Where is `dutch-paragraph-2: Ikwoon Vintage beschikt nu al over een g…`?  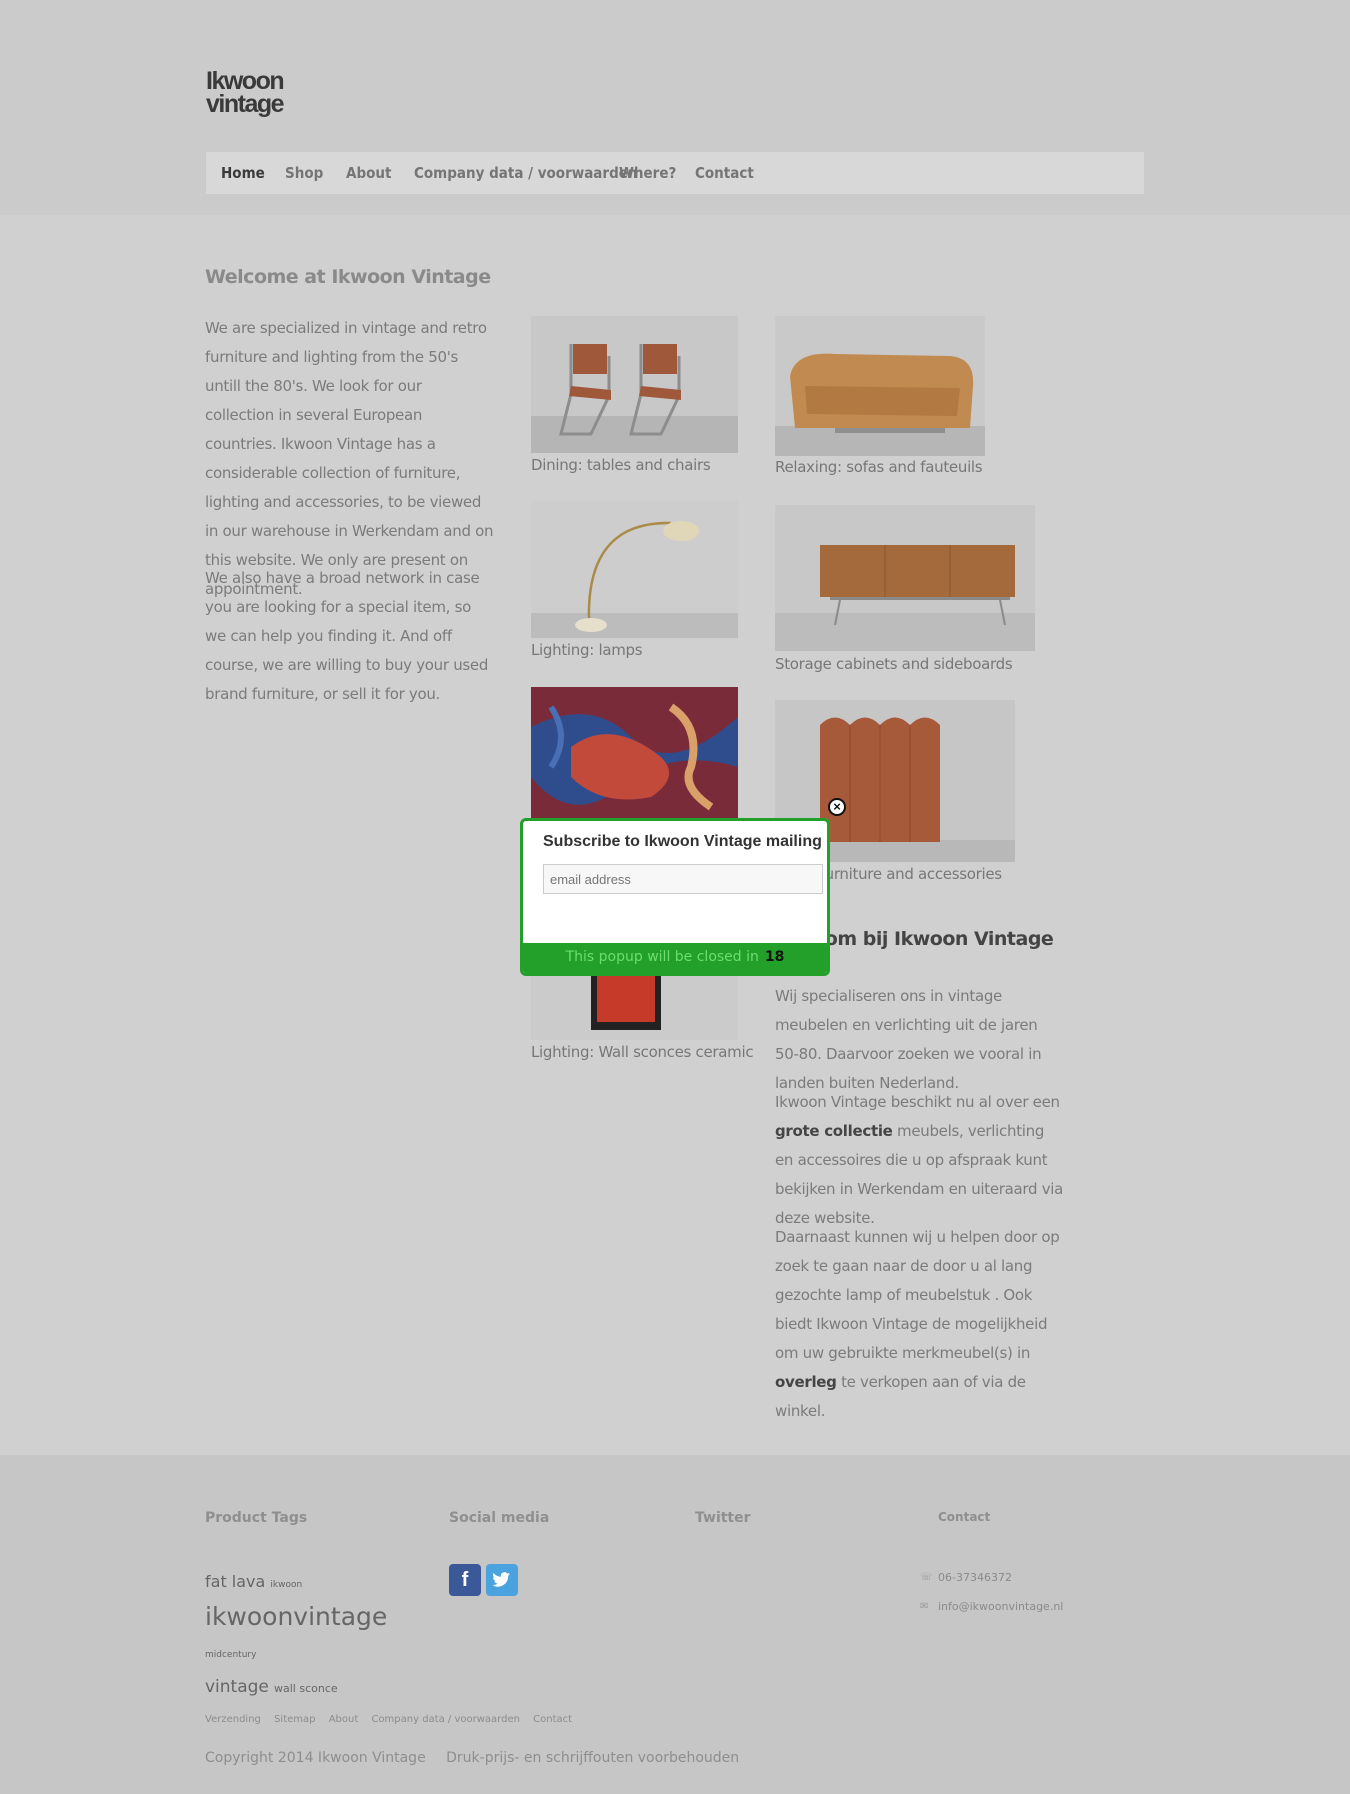
dutch-paragraph-2: Ikwoon Vintage beschikt nu al over een g… is located at coordinates (920, 1160).